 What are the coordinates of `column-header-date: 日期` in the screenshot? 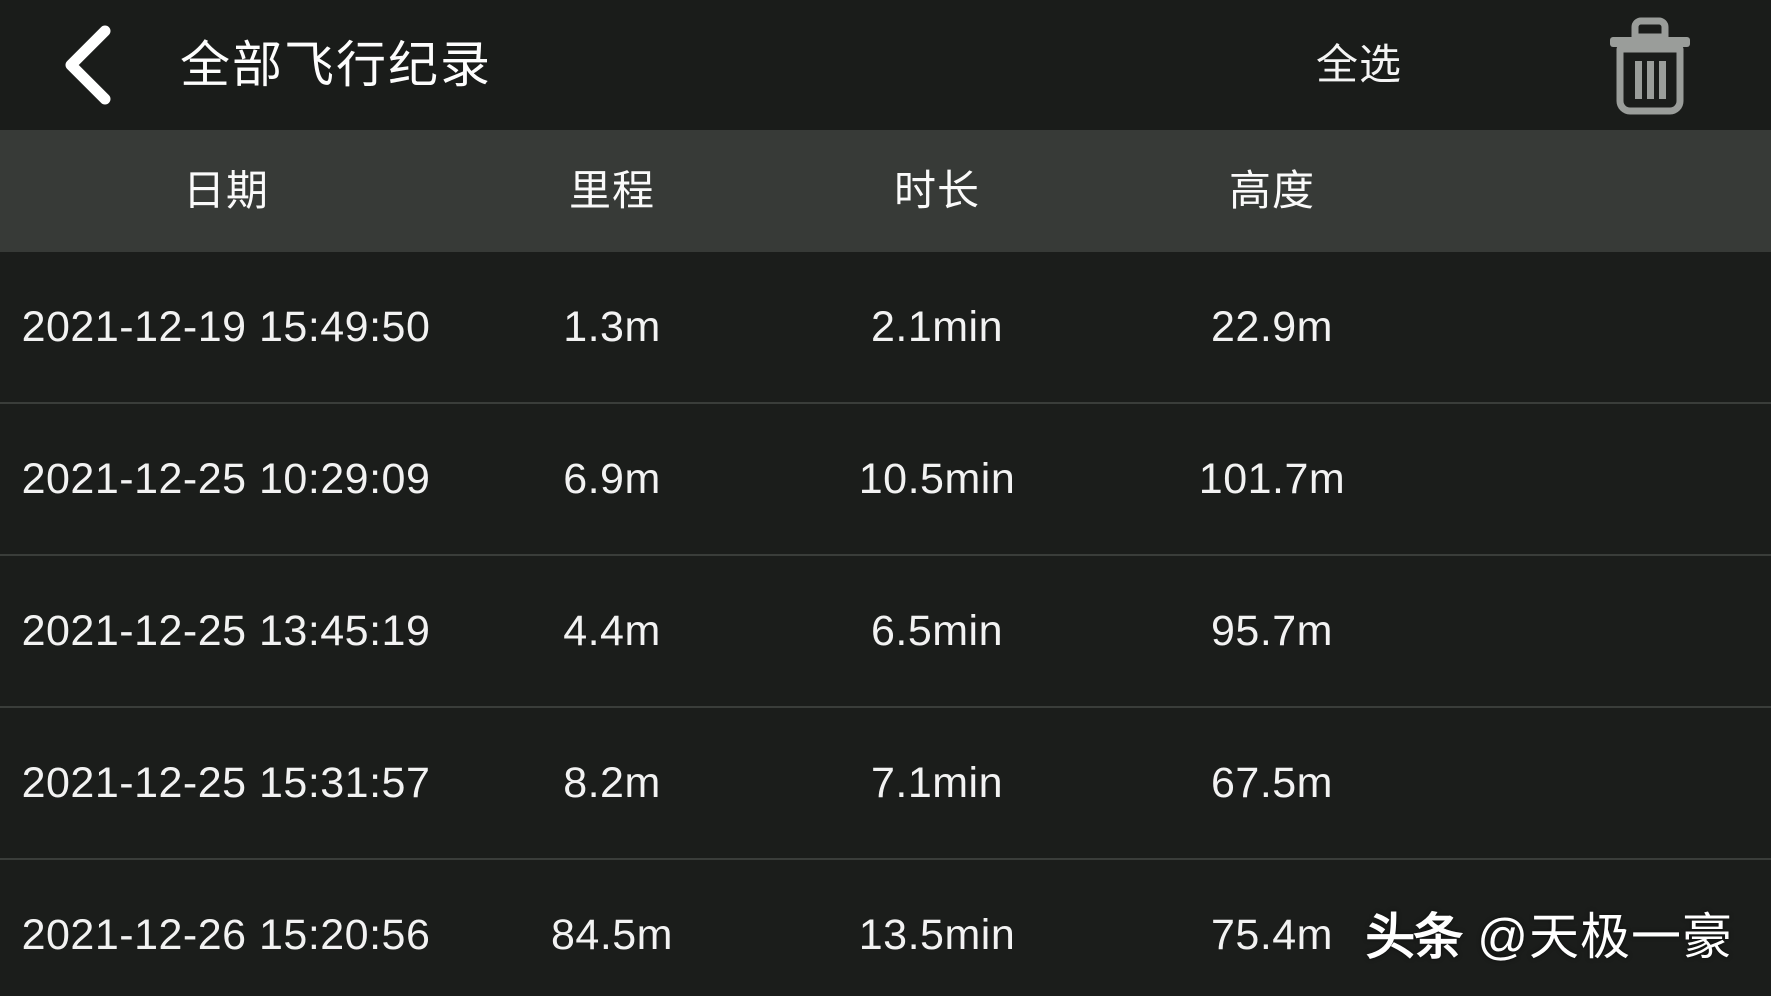 It's located at (225, 190).